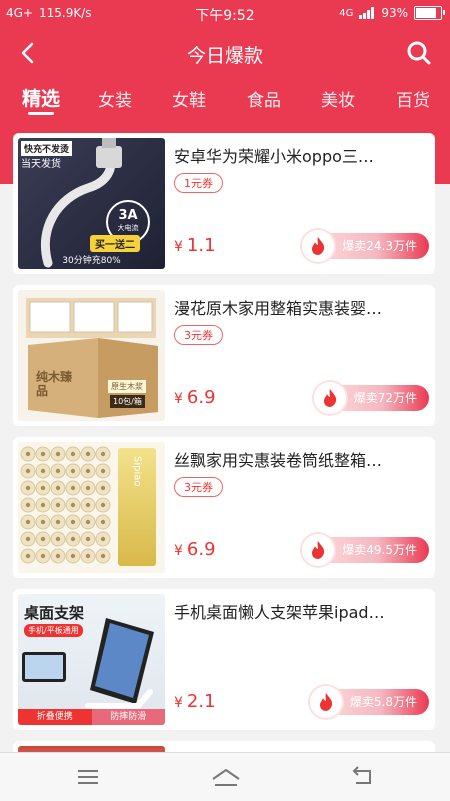  I want to click on search-button, so click(419, 53).